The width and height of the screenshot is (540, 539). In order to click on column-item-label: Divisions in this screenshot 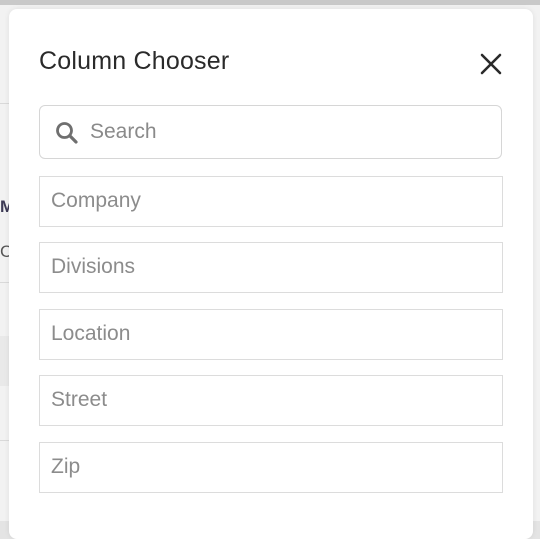, I will do `click(93, 266)`.